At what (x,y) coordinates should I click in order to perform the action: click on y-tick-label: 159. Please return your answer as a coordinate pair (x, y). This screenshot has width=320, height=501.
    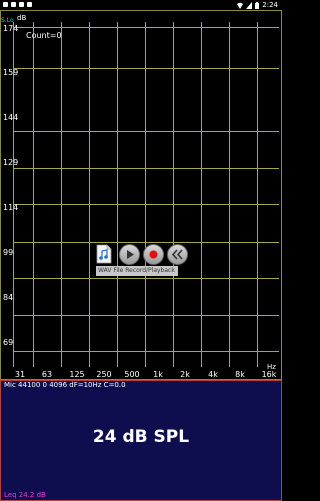
    Looking at the image, I should click on (11, 72).